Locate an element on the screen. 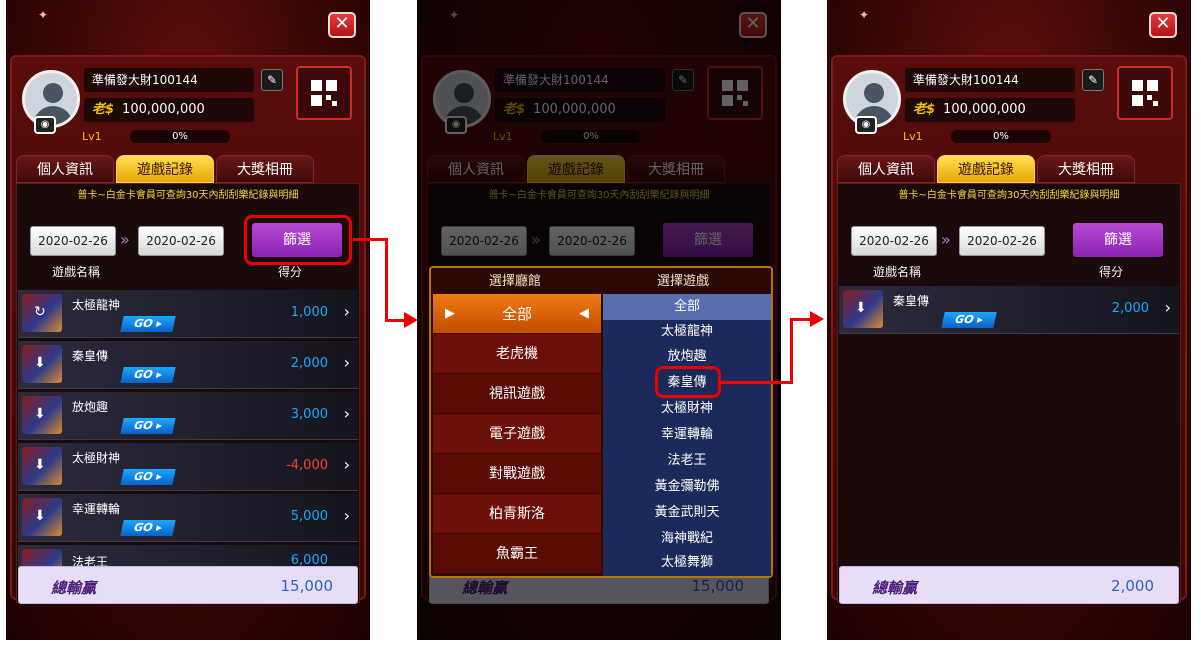 The image size is (1201, 648). game-option: 黃金武則天 is located at coordinates (687, 513).